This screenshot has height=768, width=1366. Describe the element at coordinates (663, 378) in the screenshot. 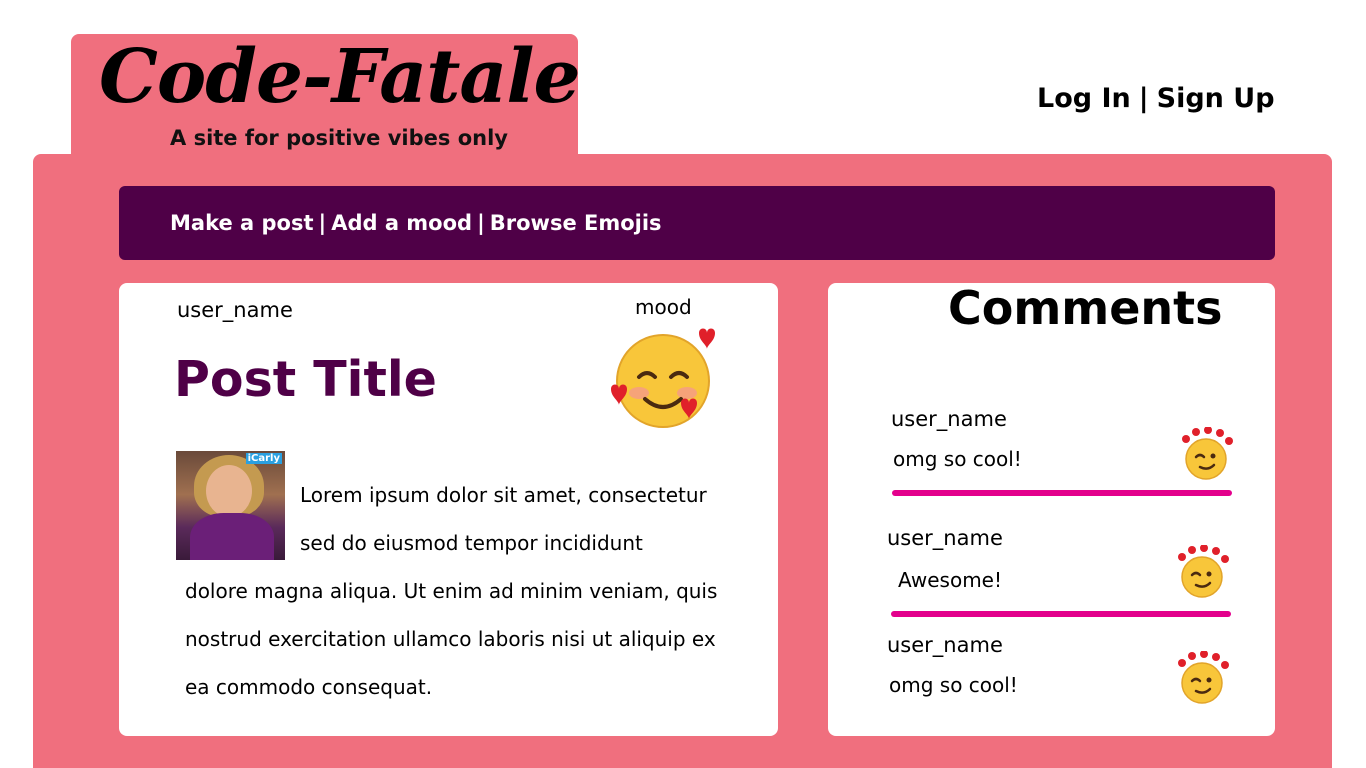

I see `smiling-face-with-hearts-icon` at that location.